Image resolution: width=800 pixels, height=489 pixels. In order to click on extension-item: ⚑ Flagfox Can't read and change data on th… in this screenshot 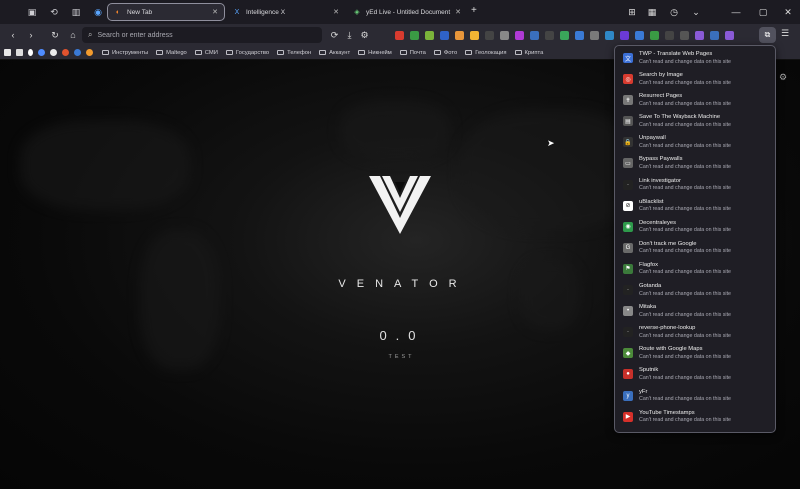, I will do `click(695, 270)`.